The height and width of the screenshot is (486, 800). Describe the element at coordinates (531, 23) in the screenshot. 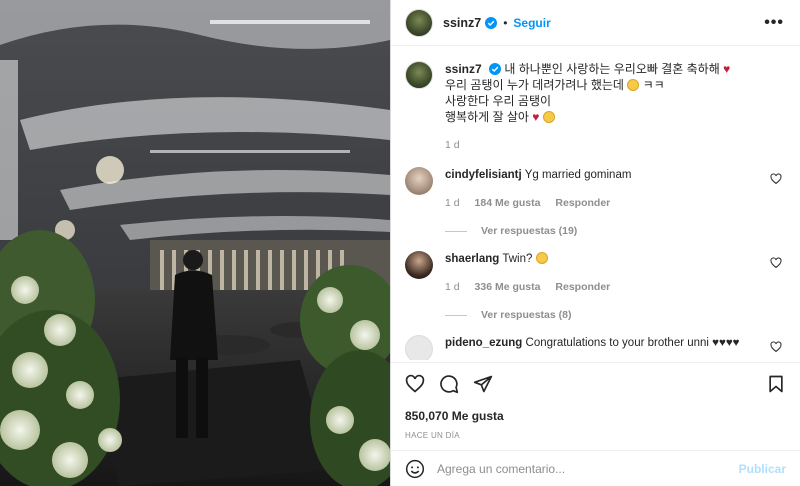

I see `follow-button: Seguir` at that location.